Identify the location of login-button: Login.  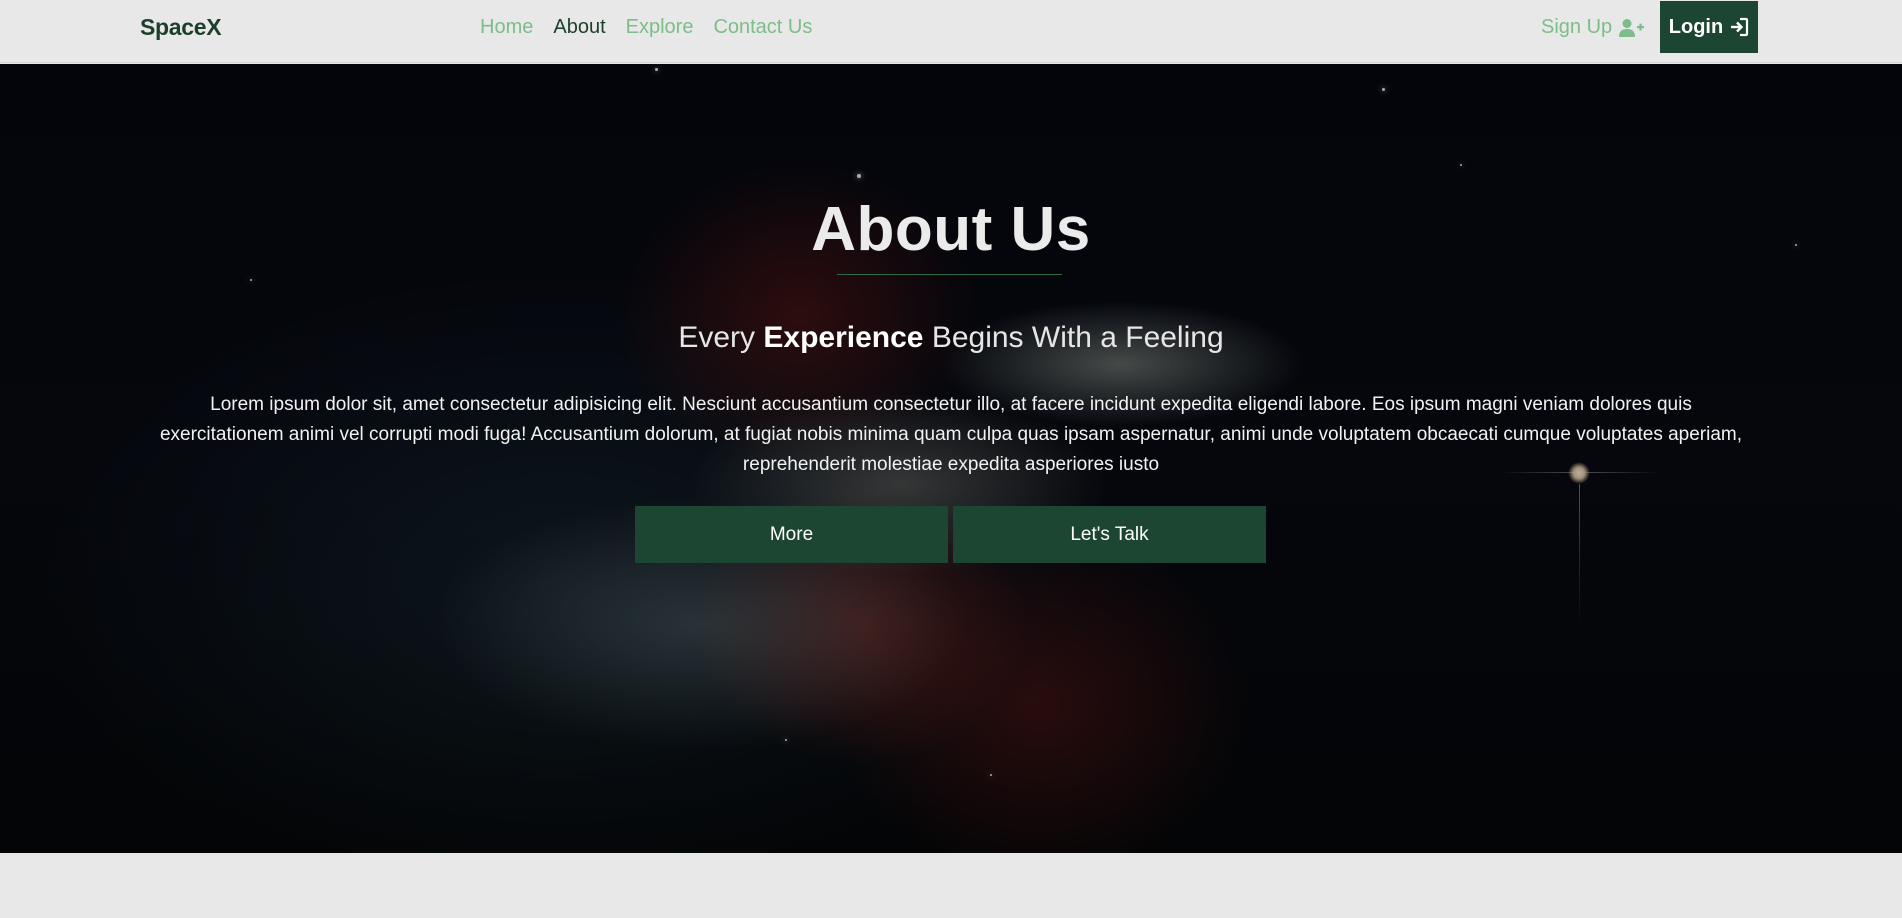
(1709, 27).